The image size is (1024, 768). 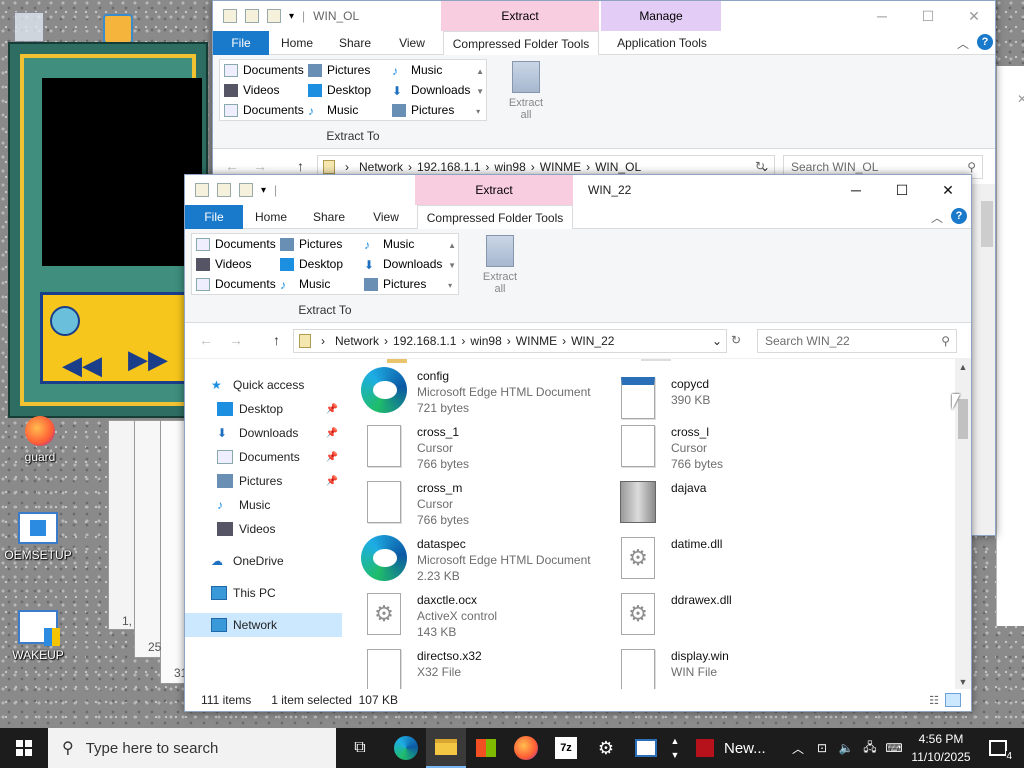 I want to click on file-item: cross_l Cursor 766 bytes, so click(x=719, y=444).